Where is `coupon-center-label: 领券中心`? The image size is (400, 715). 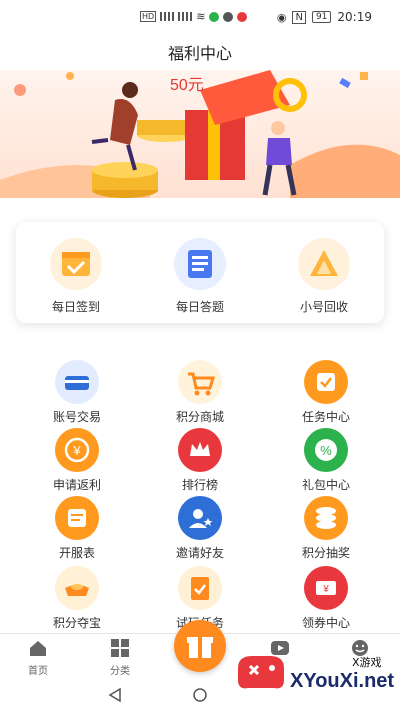
coupon-center-label: 领券中心 is located at coordinates (325, 623).